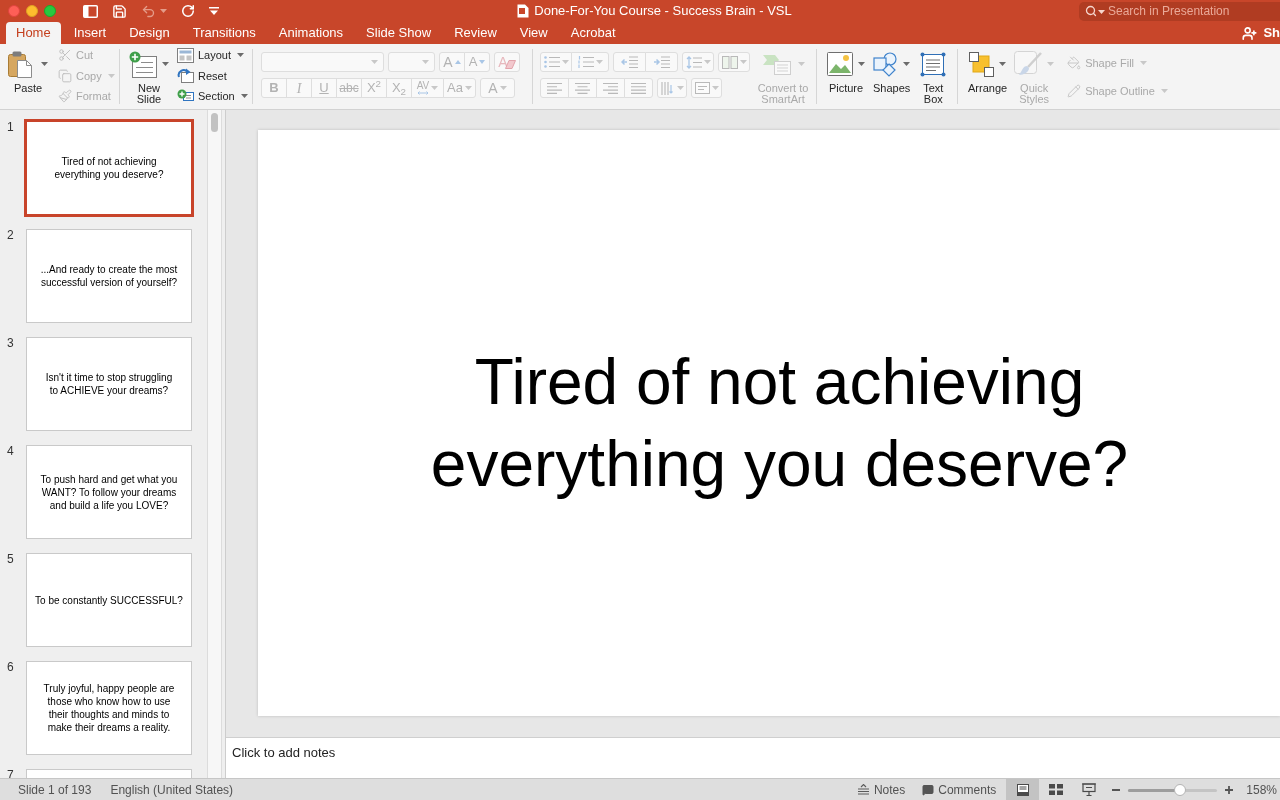 The width and height of the screenshot is (1280, 800). Describe the element at coordinates (149, 33) in the screenshot. I see `ribbon-tab: Design` at that location.